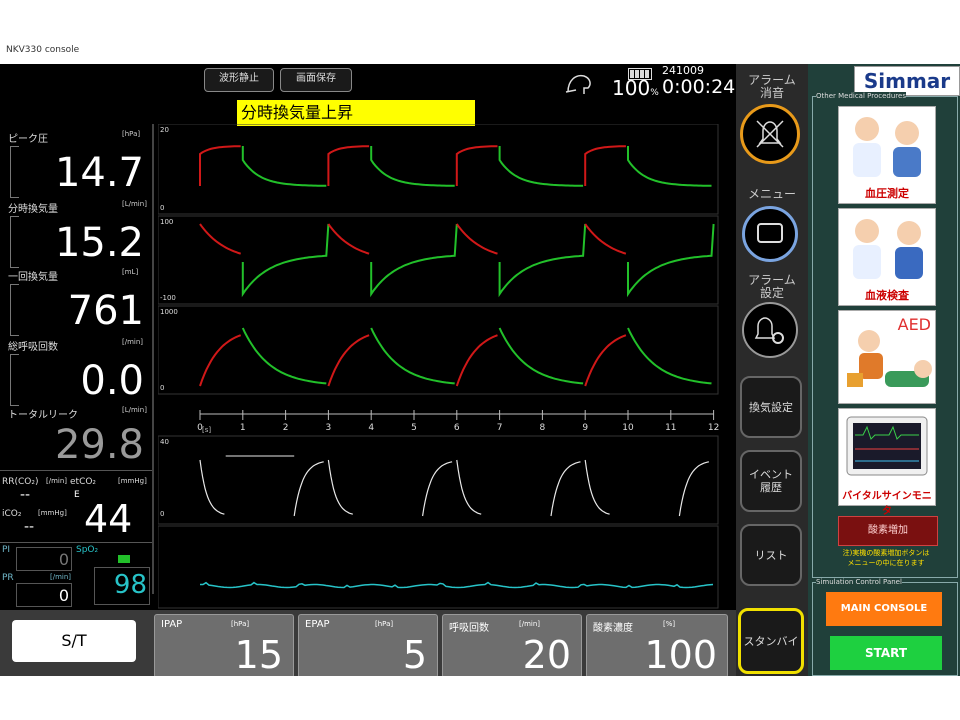 The height and width of the screenshot is (720, 960). I want to click on param-value: 0.0, so click(112, 381).